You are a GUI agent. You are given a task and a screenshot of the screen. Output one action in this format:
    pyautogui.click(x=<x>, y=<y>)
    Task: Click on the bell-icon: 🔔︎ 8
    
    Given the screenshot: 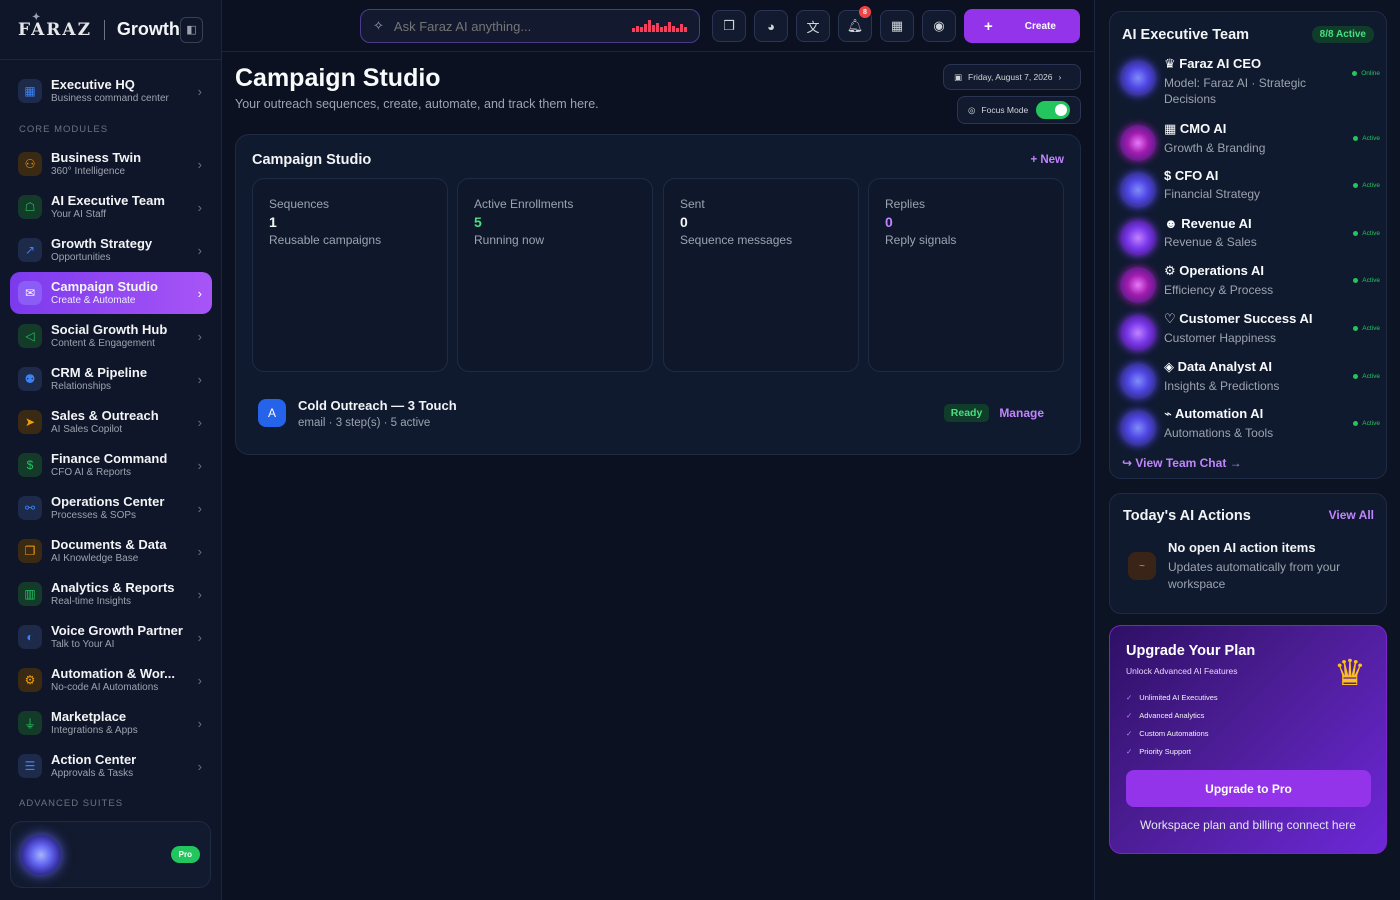 What is the action you would take?
    pyautogui.click(x=855, y=24)
    